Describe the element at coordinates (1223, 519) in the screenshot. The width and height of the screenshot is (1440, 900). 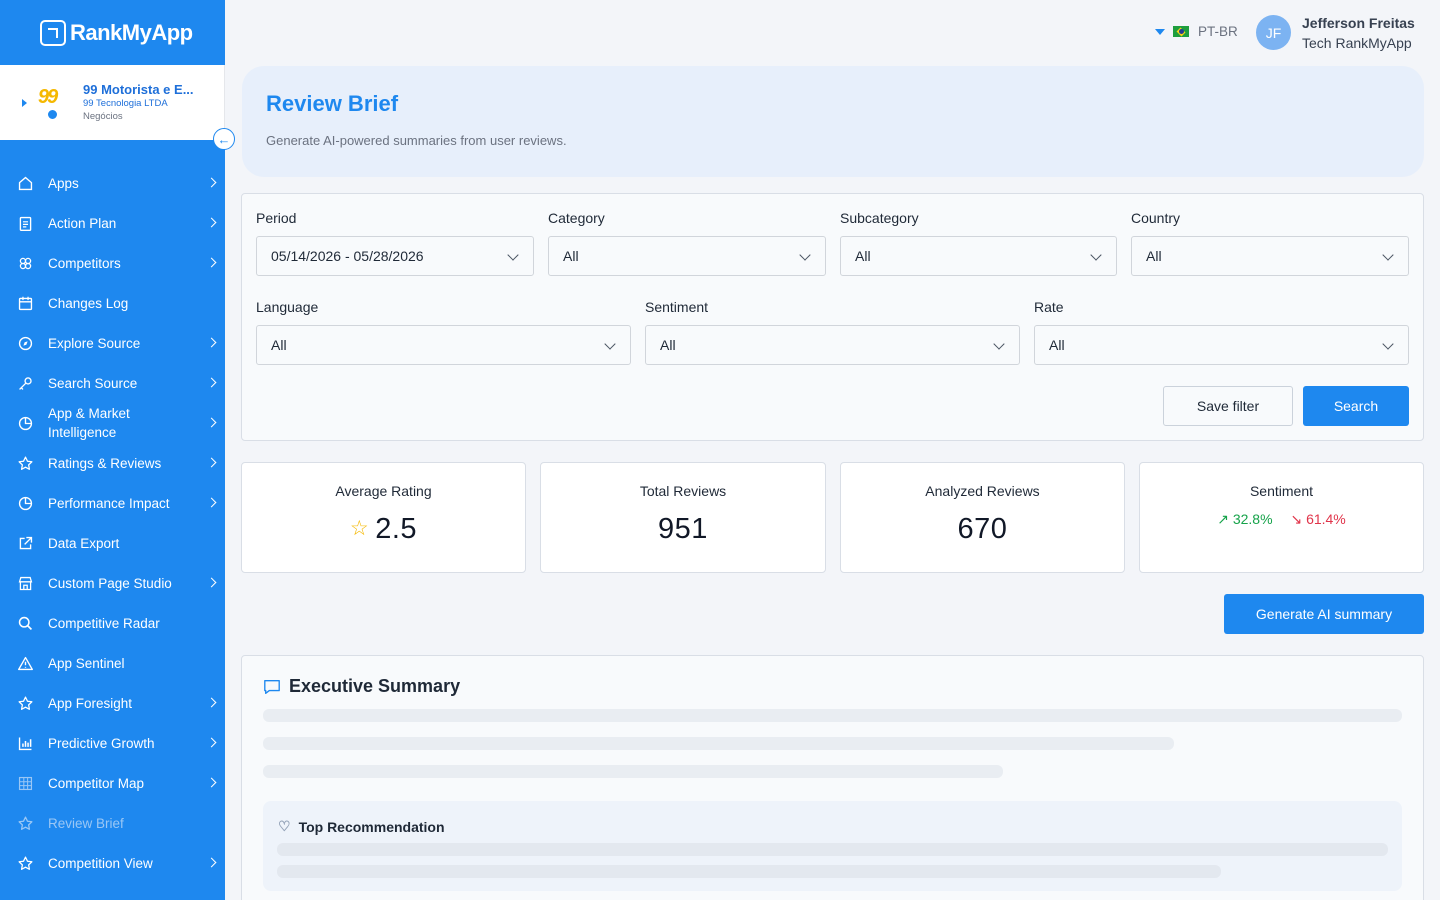
I see `trend-up-icon: ↗` at that location.